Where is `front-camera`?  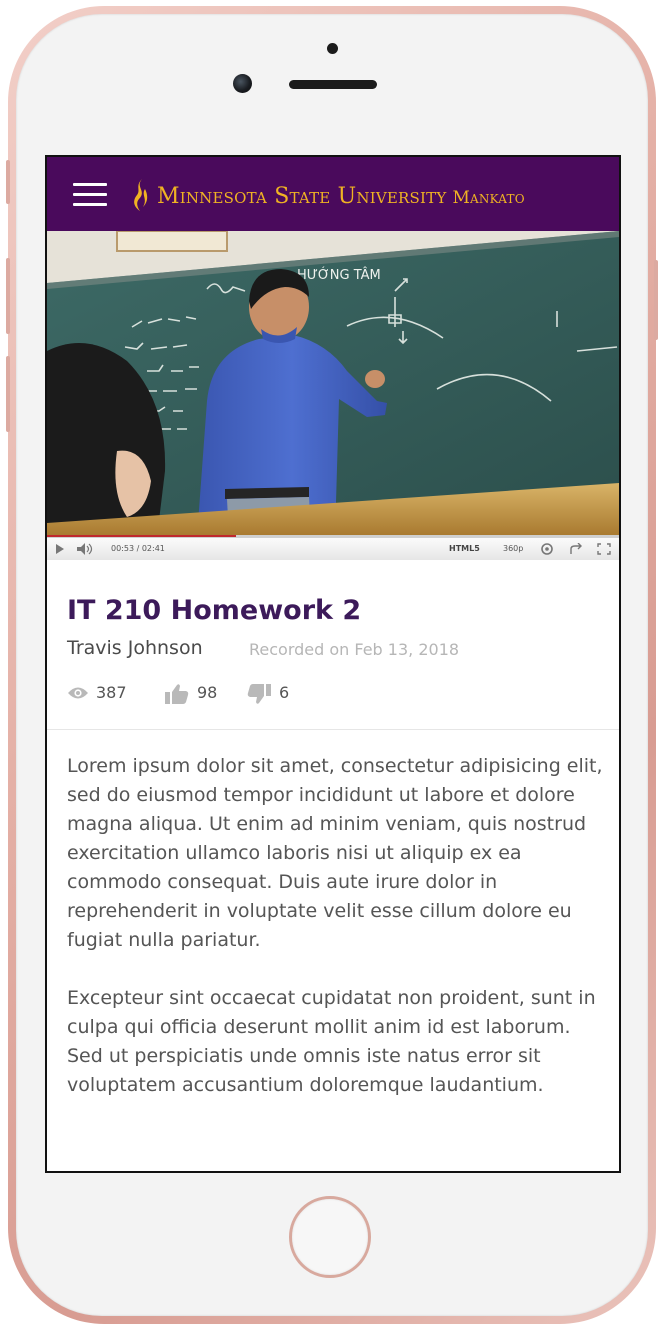 front-camera is located at coordinates (242, 83).